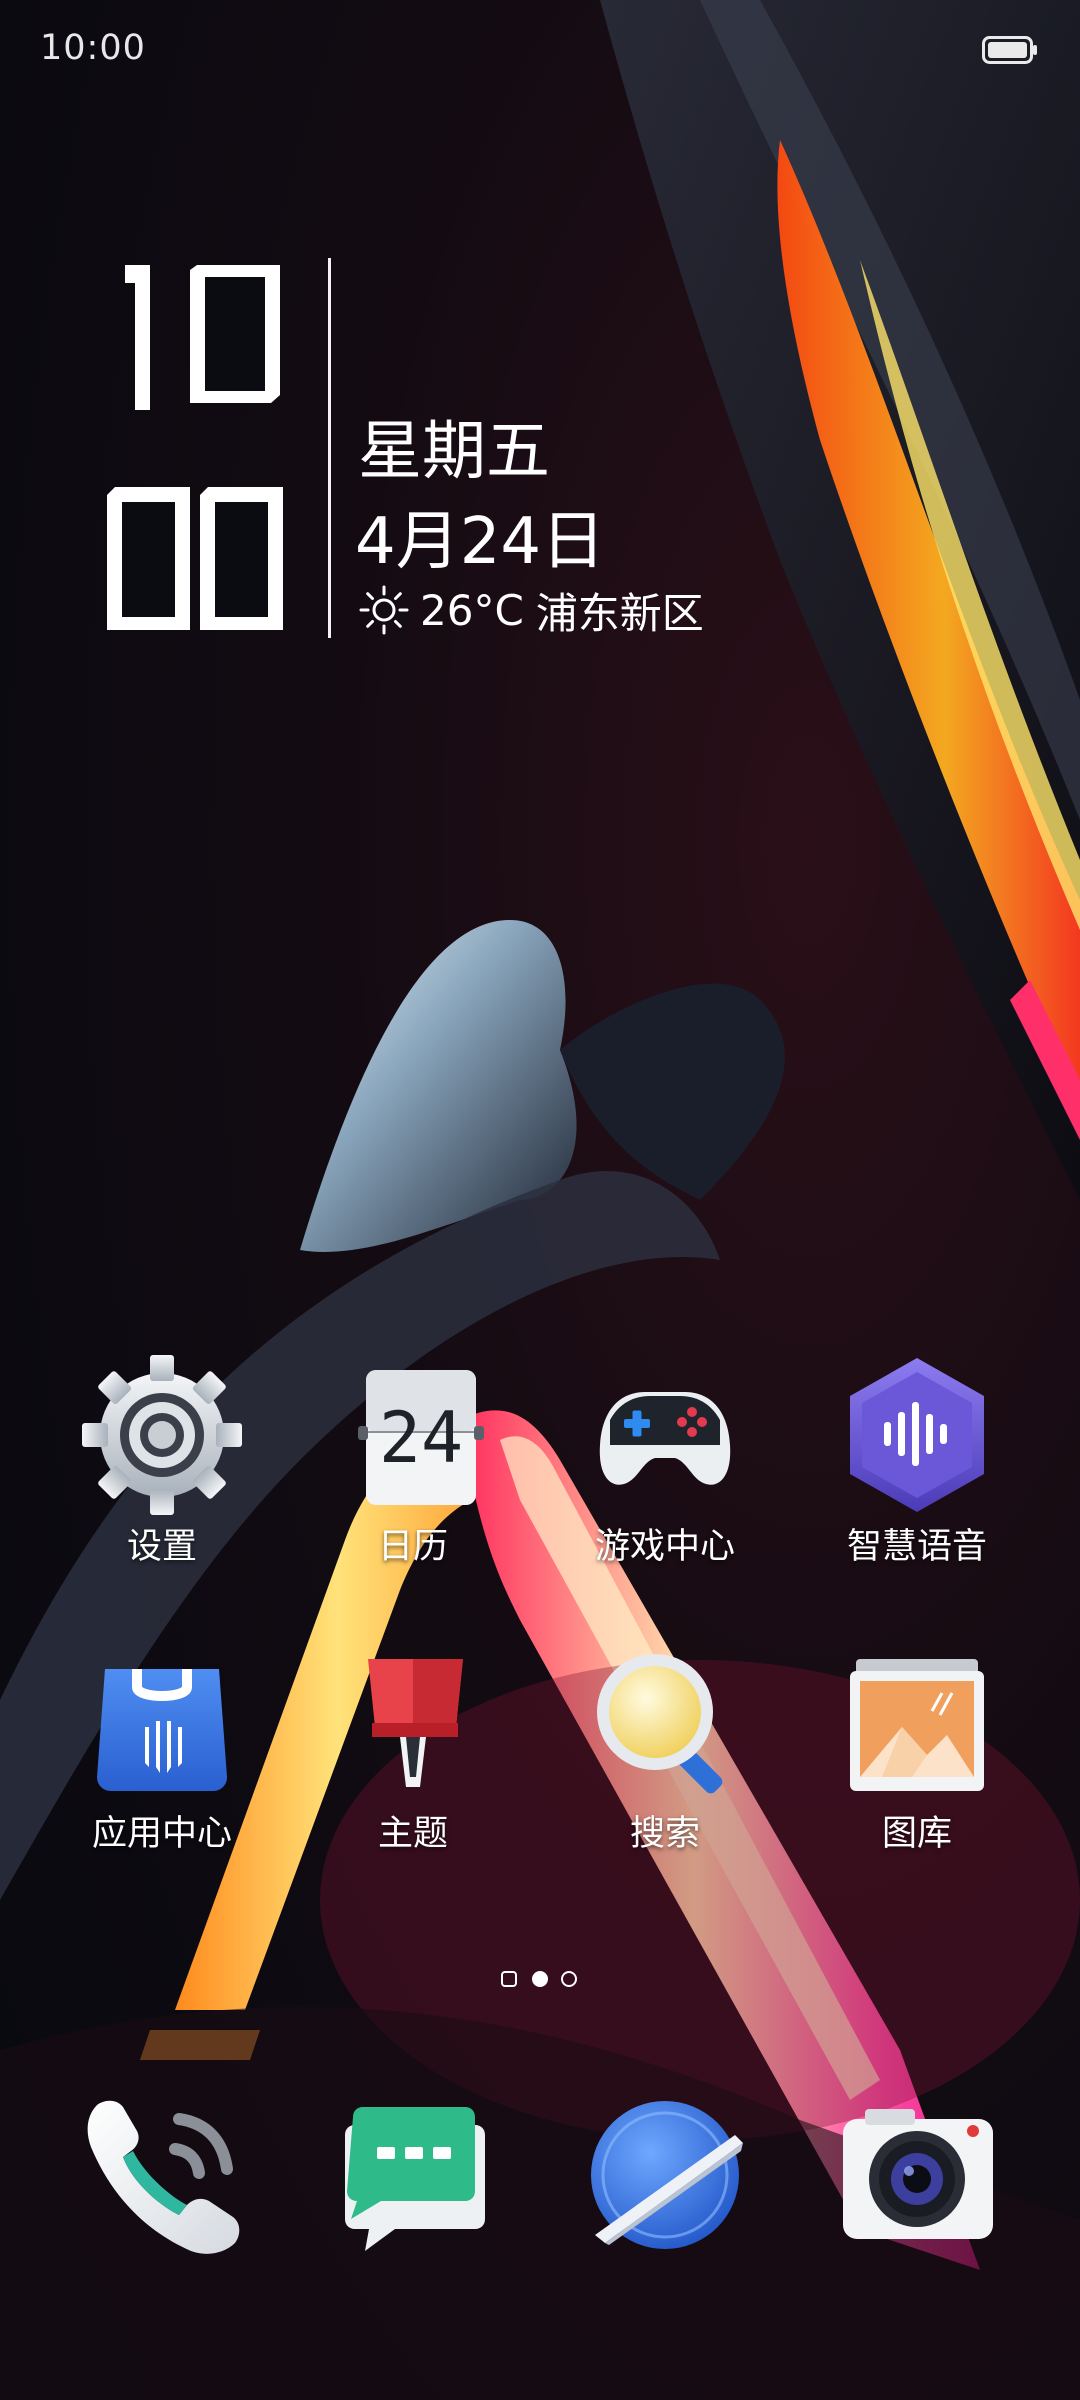 The height and width of the screenshot is (2400, 1080). I want to click on app-label: 日历, so click(412, 1547).